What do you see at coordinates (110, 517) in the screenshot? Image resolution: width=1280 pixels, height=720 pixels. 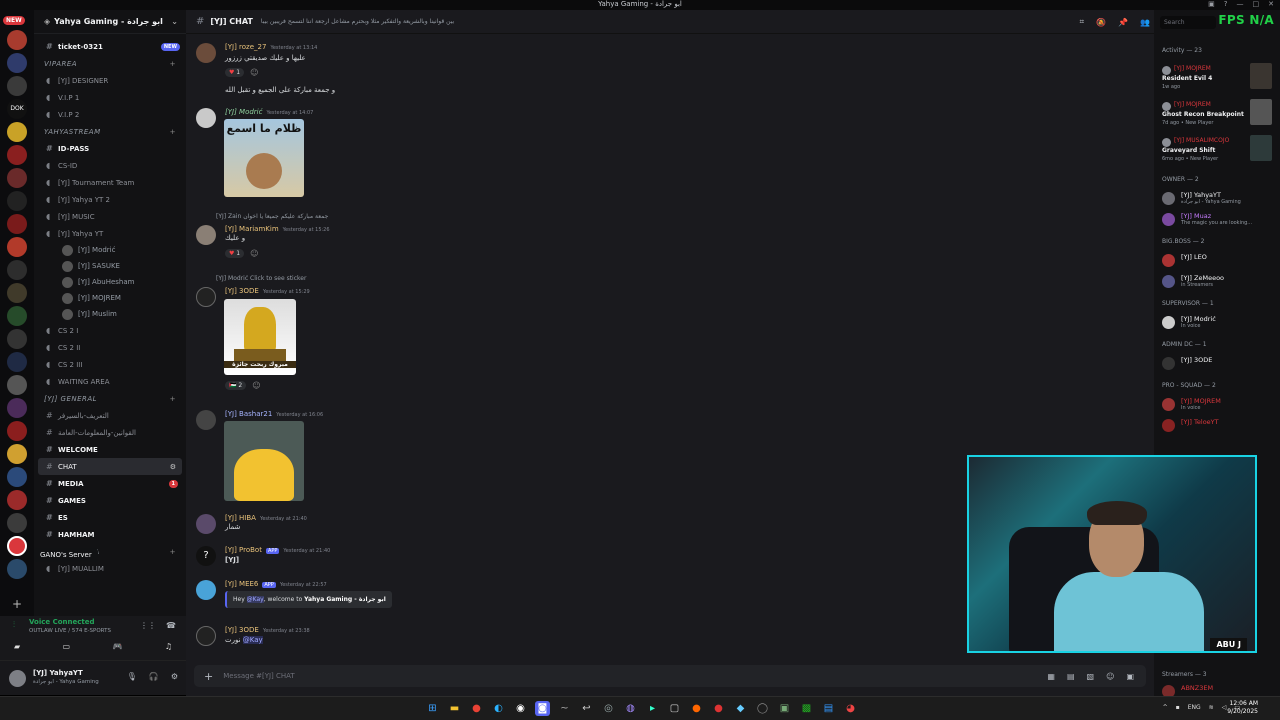 I see `text-channel: # ES` at bounding box center [110, 517].